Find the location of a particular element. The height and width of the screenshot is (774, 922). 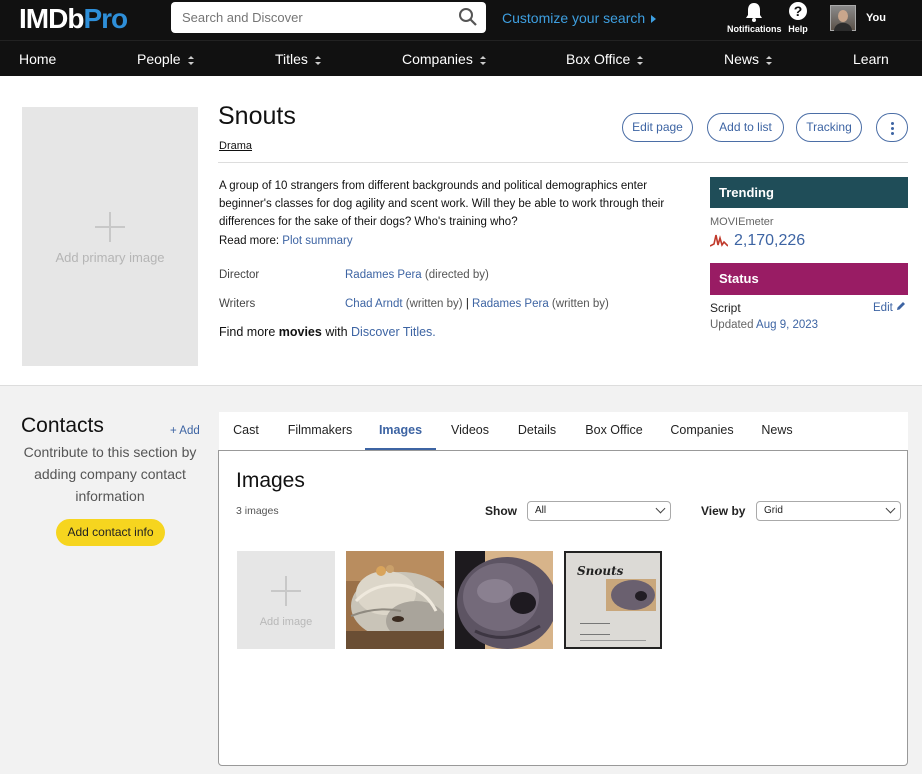

logo-pro: Pro is located at coordinates (105, 18).